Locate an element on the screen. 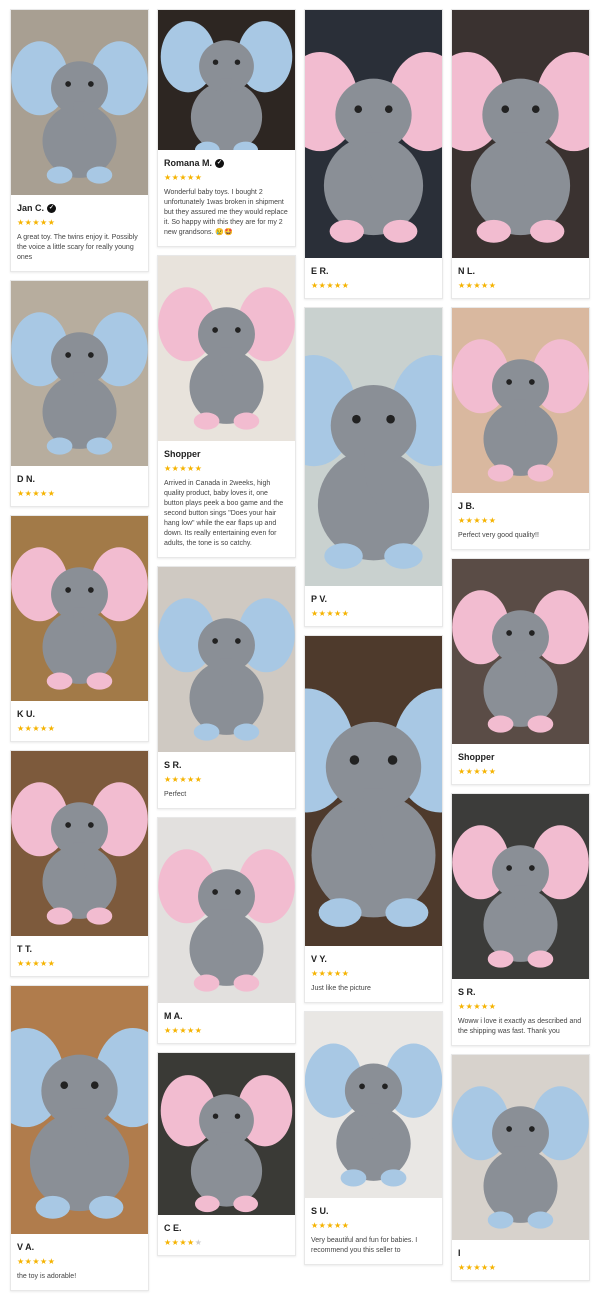 This screenshot has width=600, height=1299. review-card: I ★★★★★ is located at coordinates (520, 1167).